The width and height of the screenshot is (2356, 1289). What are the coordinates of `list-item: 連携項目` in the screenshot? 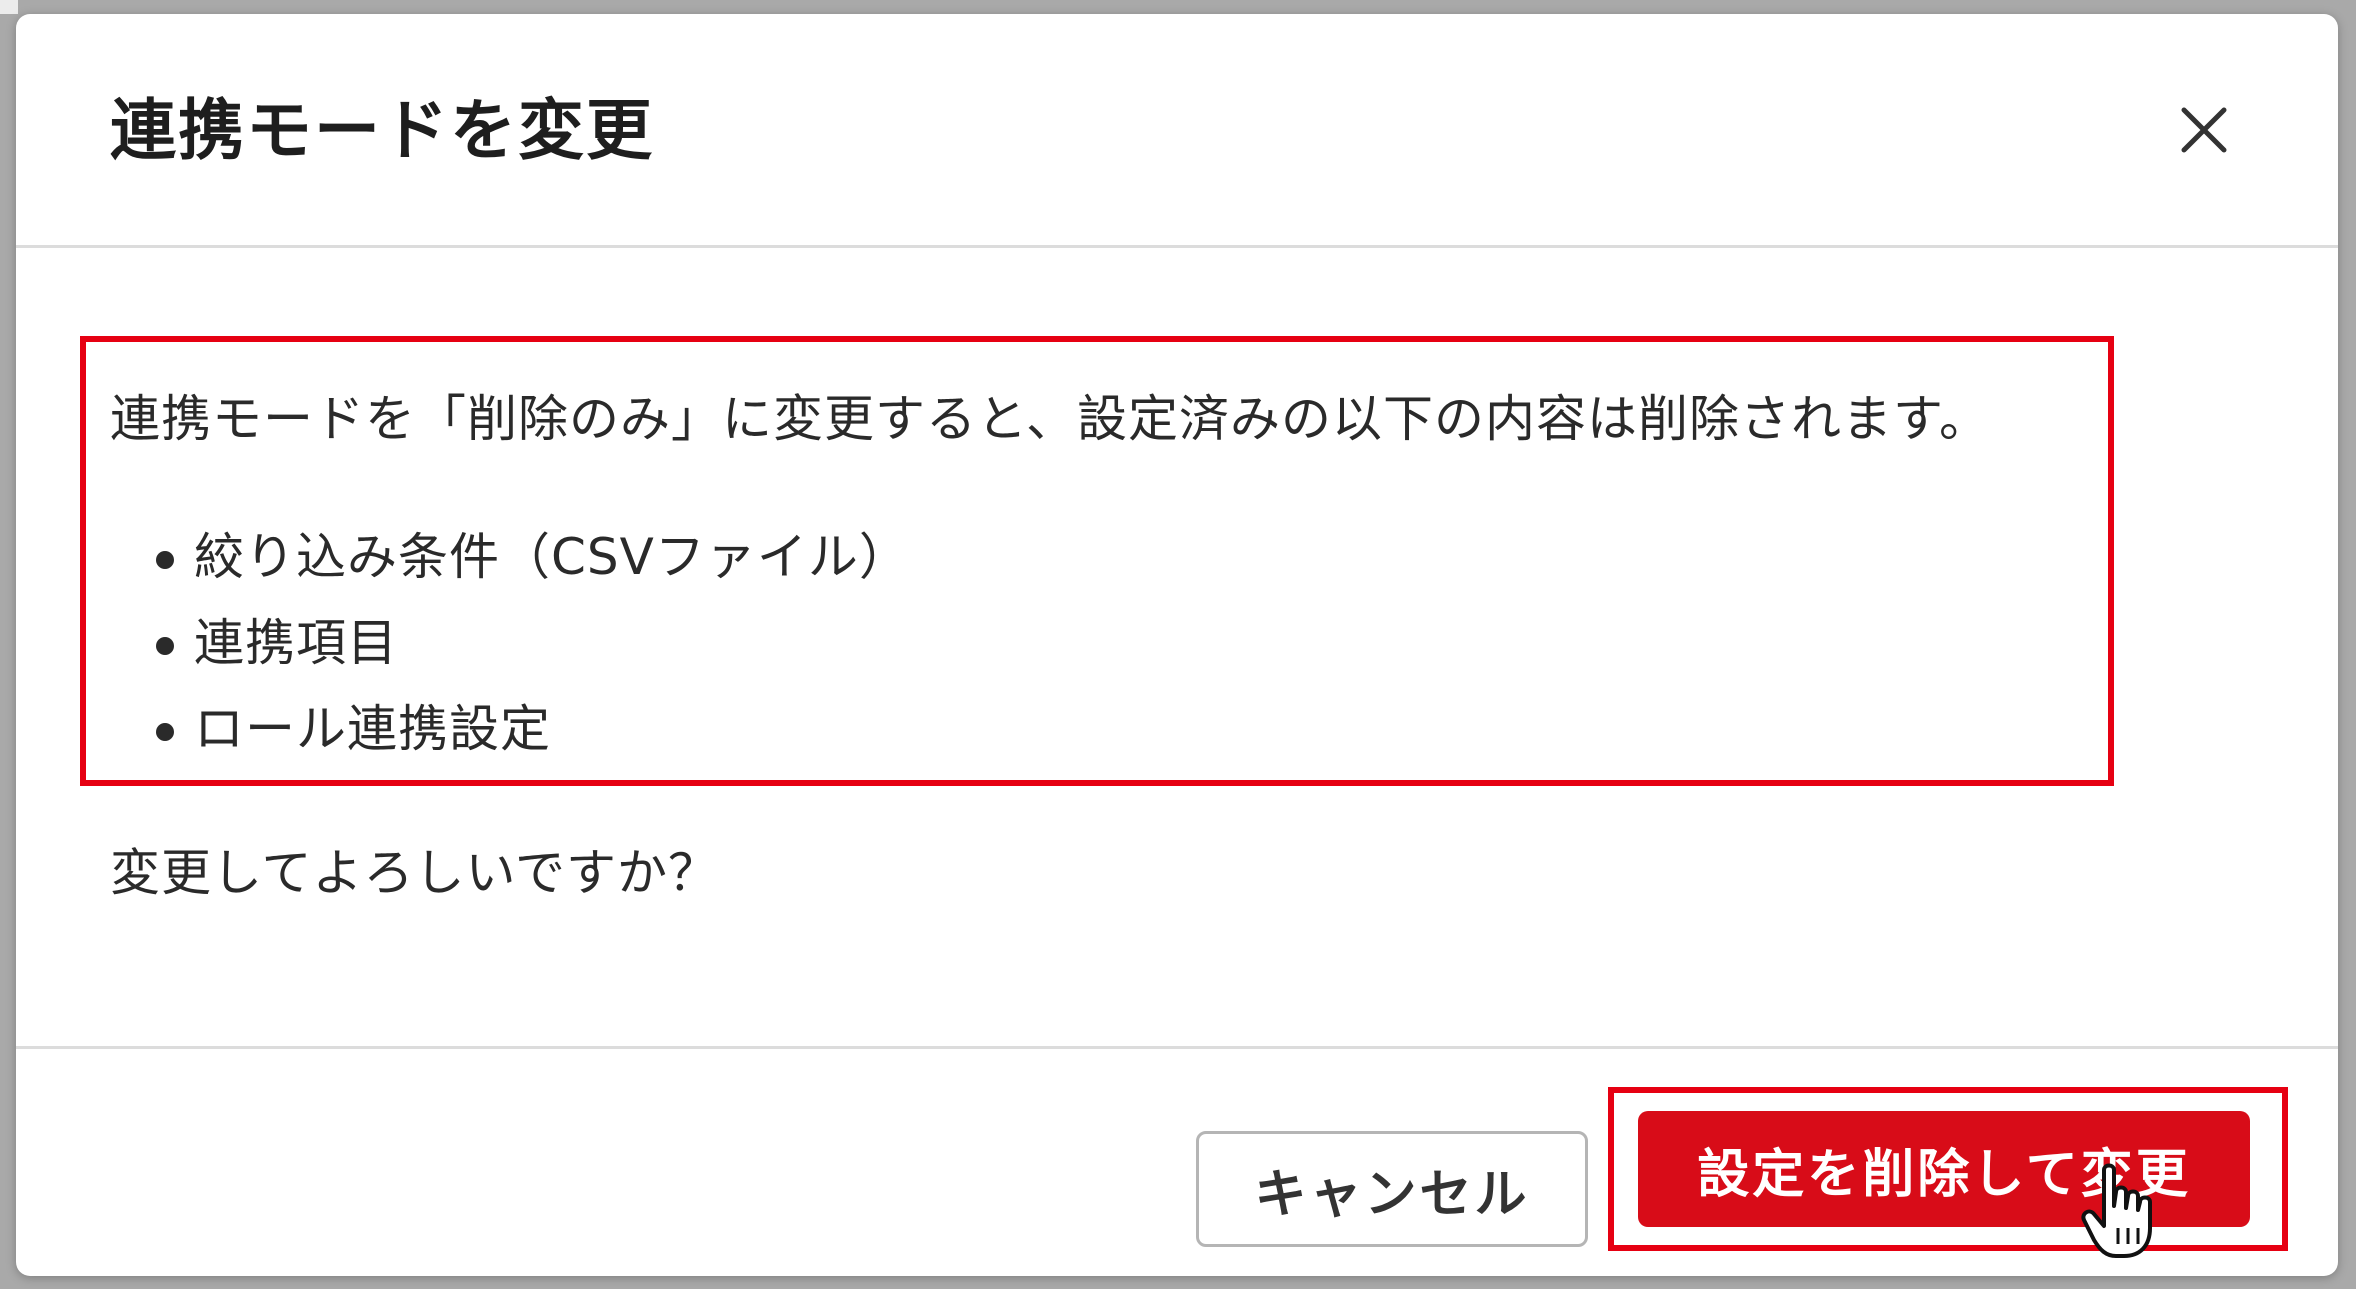 It's located at (510, 651).